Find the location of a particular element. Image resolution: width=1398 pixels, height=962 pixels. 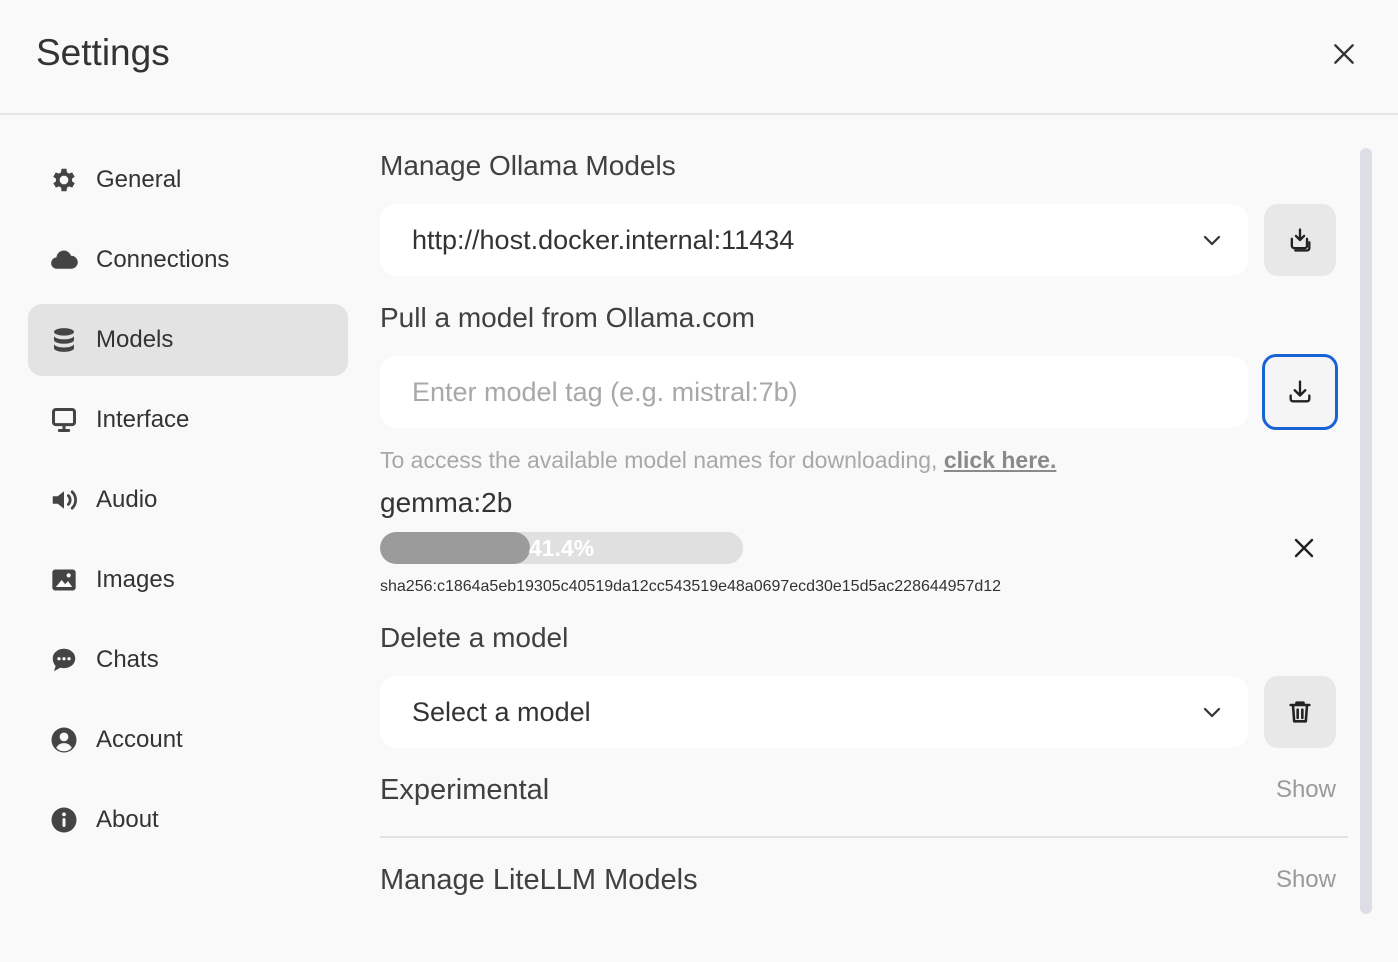

downloading-model-name: gemma:2b is located at coordinates (446, 502).